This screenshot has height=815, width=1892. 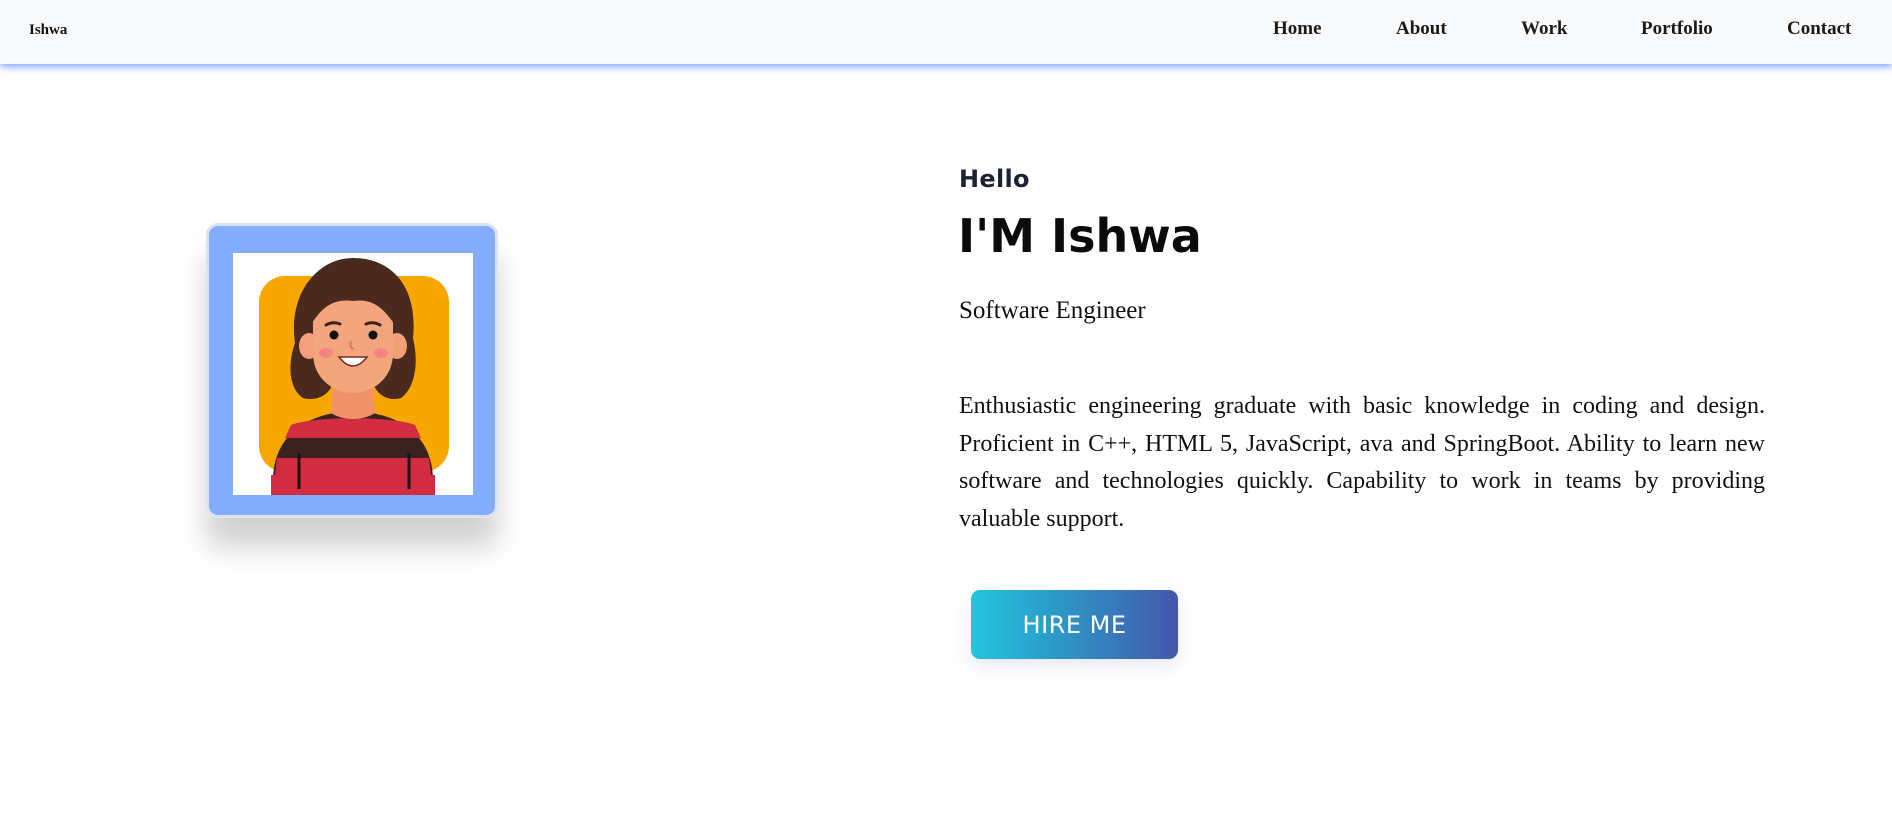 What do you see at coordinates (1080, 236) in the screenshot?
I see `hero-name-heading: I'M Ishwa` at bounding box center [1080, 236].